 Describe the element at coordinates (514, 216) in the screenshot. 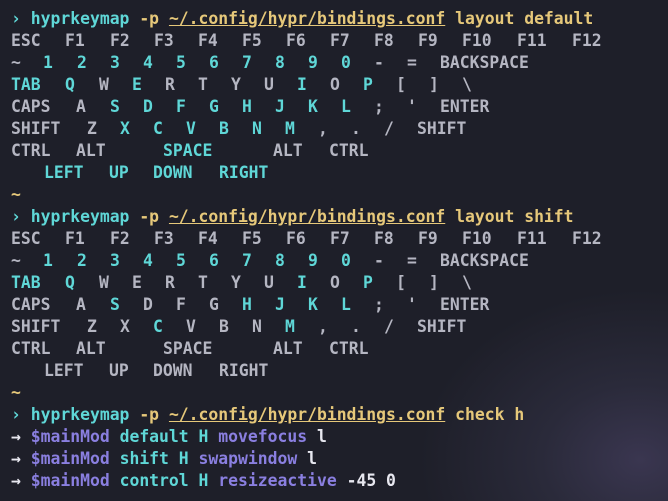

I see `command-args: layout shift` at that location.